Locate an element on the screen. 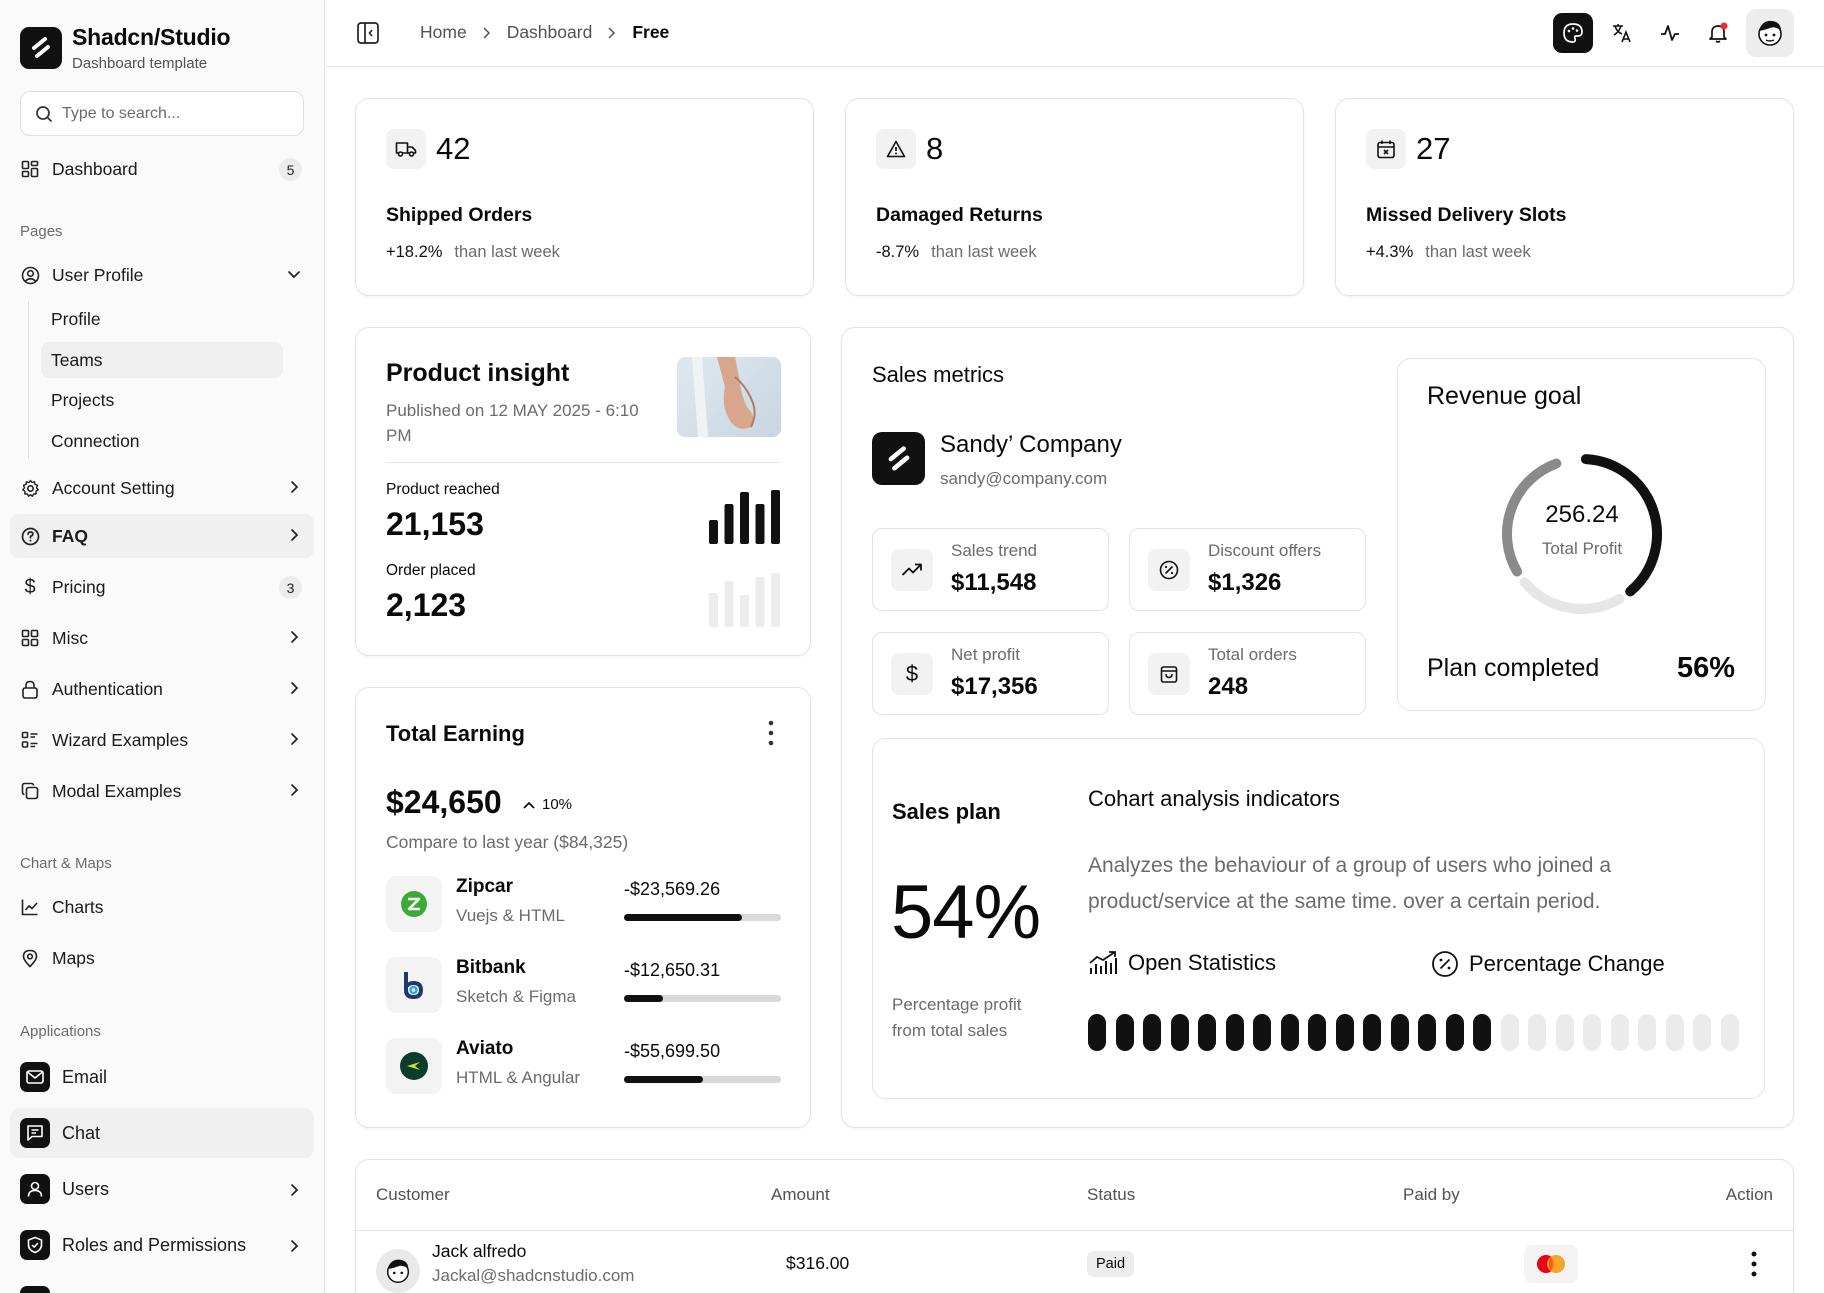  earning-row: Aviato HTML & Angular -$55,699.50 is located at coordinates (583, 1066).